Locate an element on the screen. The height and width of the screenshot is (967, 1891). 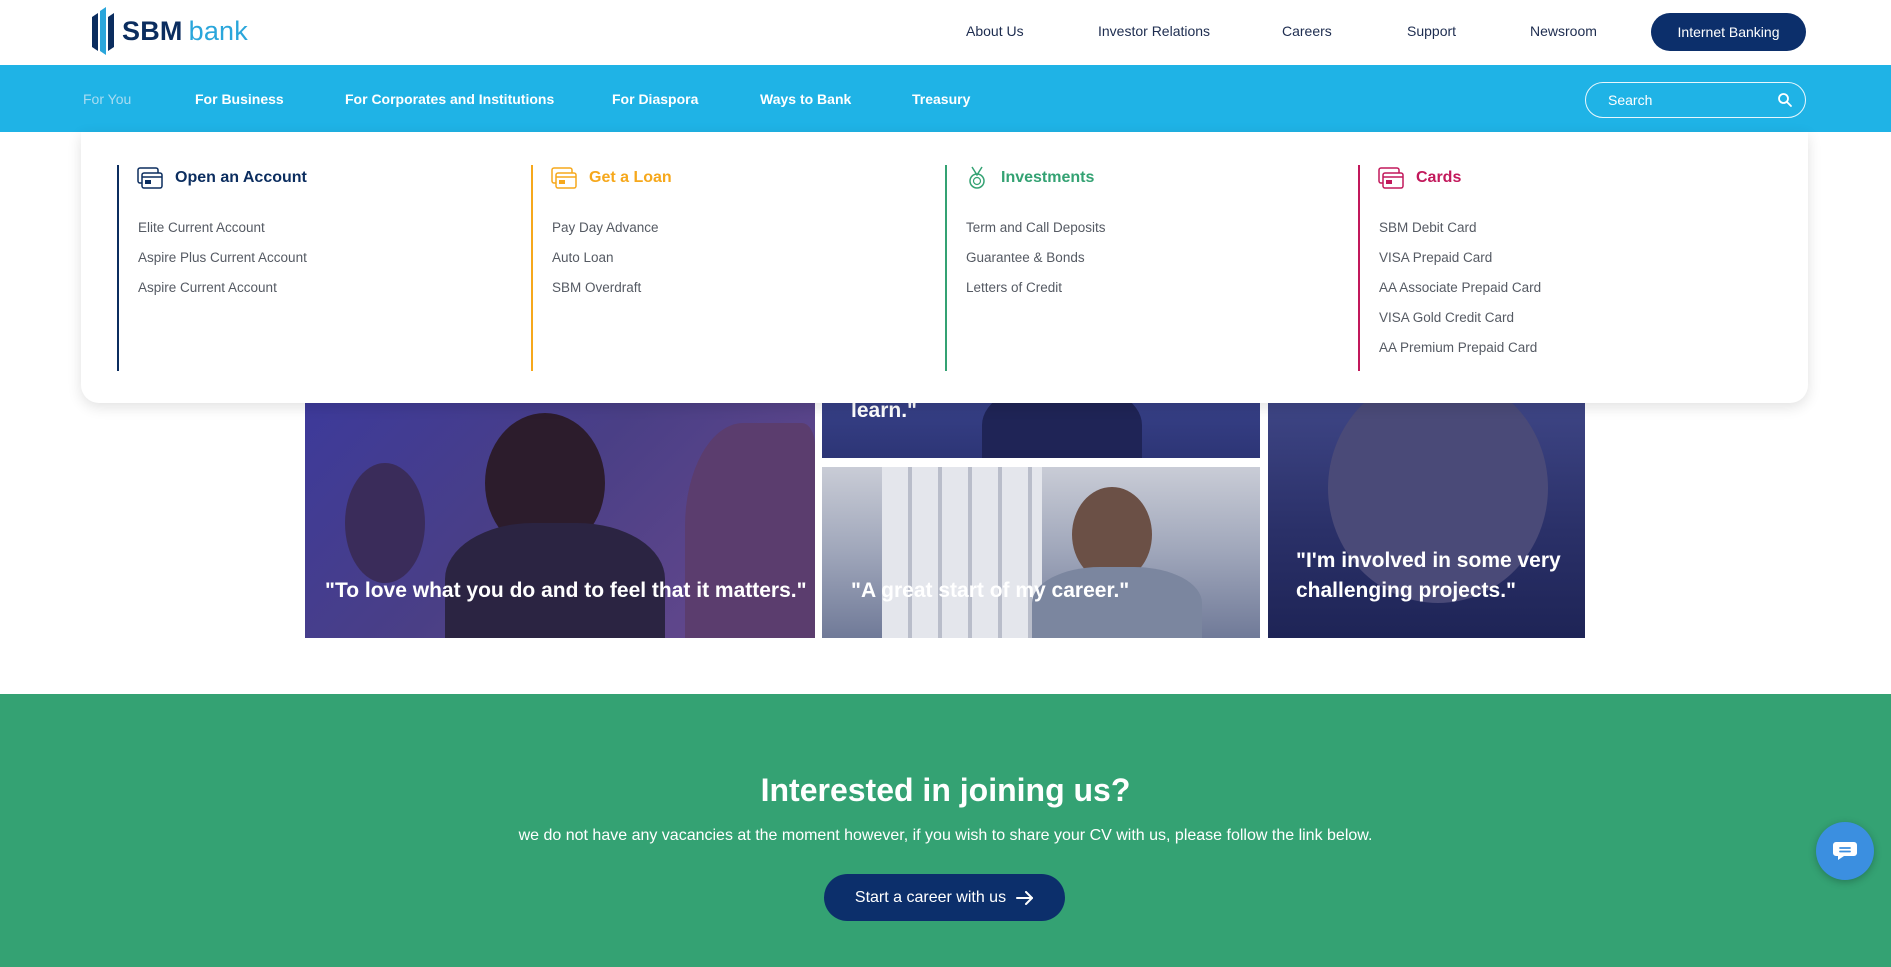
menu-item-guarantee-and-bonds: Guarantee & Bonds is located at coordinates (1036, 265).